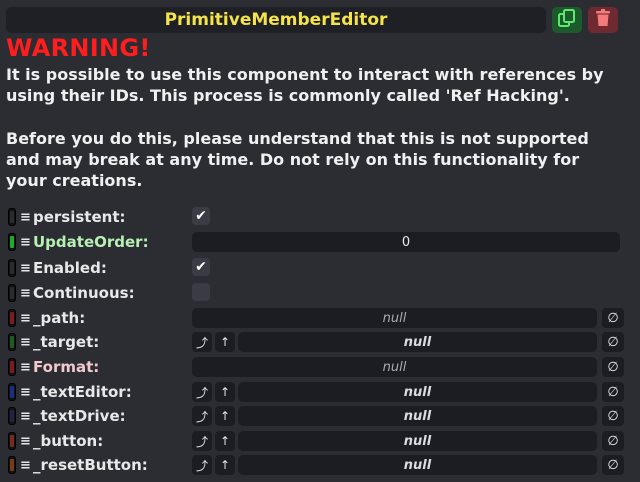 This screenshot has width=640, height=482. I want to click on member-row-path: ≡ _path: null ∅, so click(317, 319).